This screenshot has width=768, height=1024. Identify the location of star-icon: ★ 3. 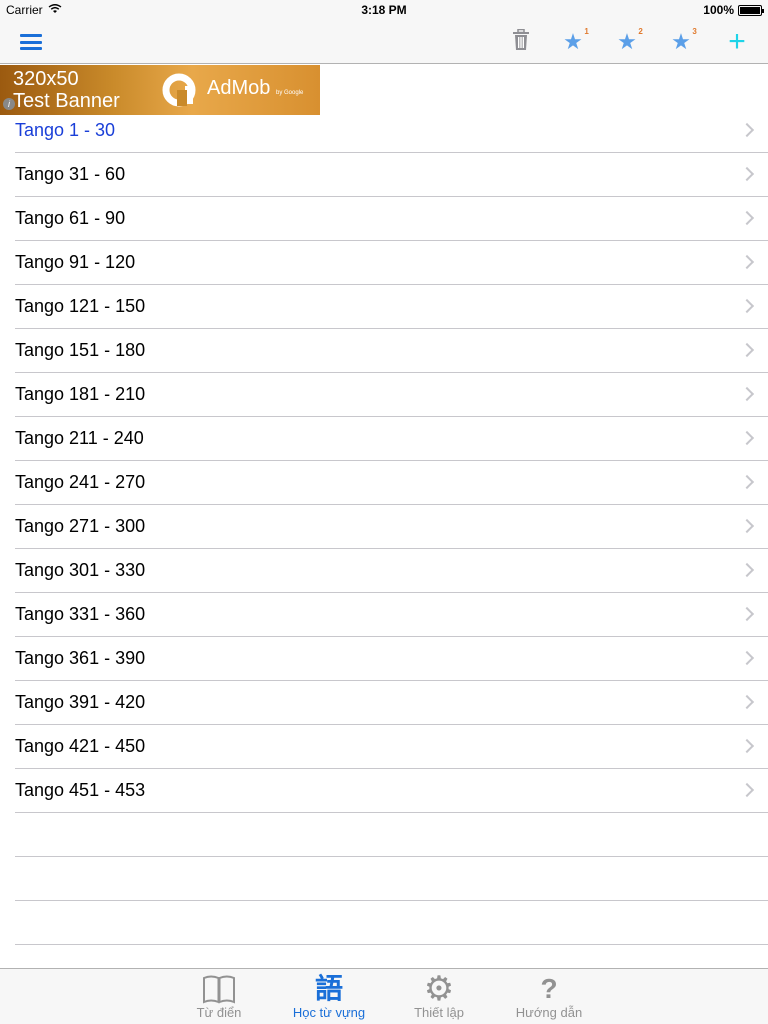
(684, 40).